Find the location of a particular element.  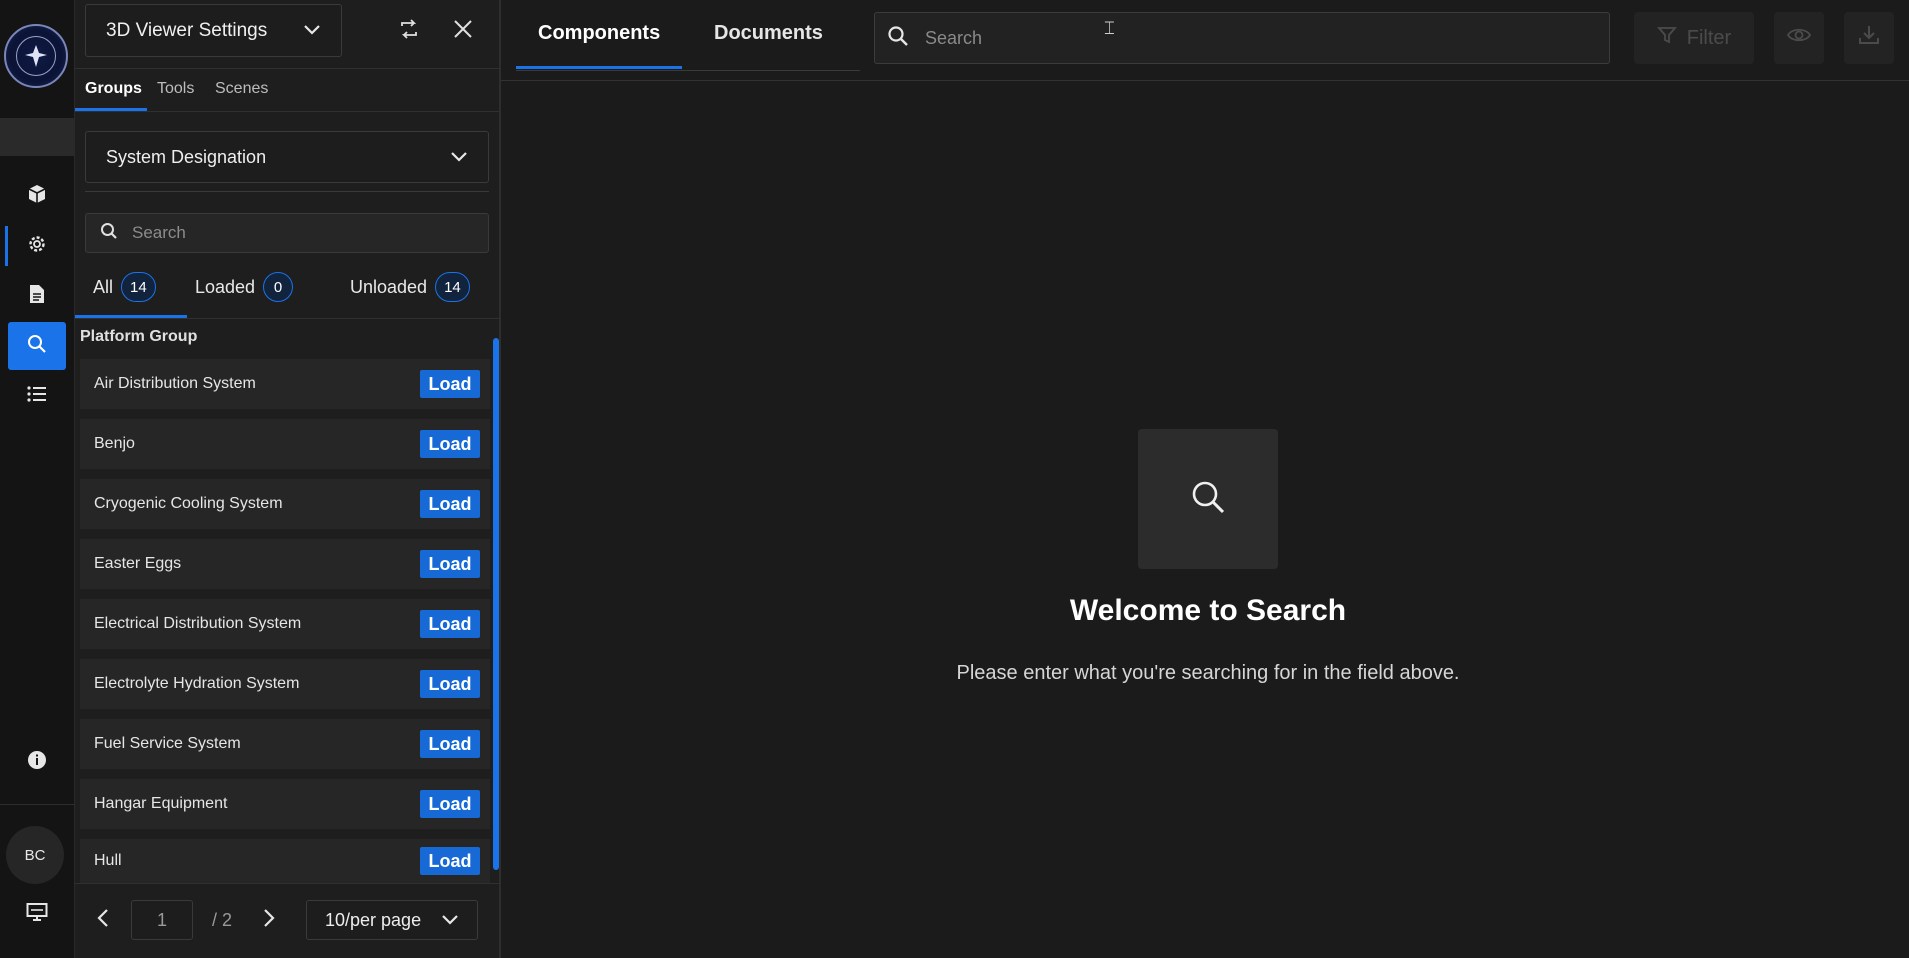

refresh-icon is located at coordinates (409, 31).